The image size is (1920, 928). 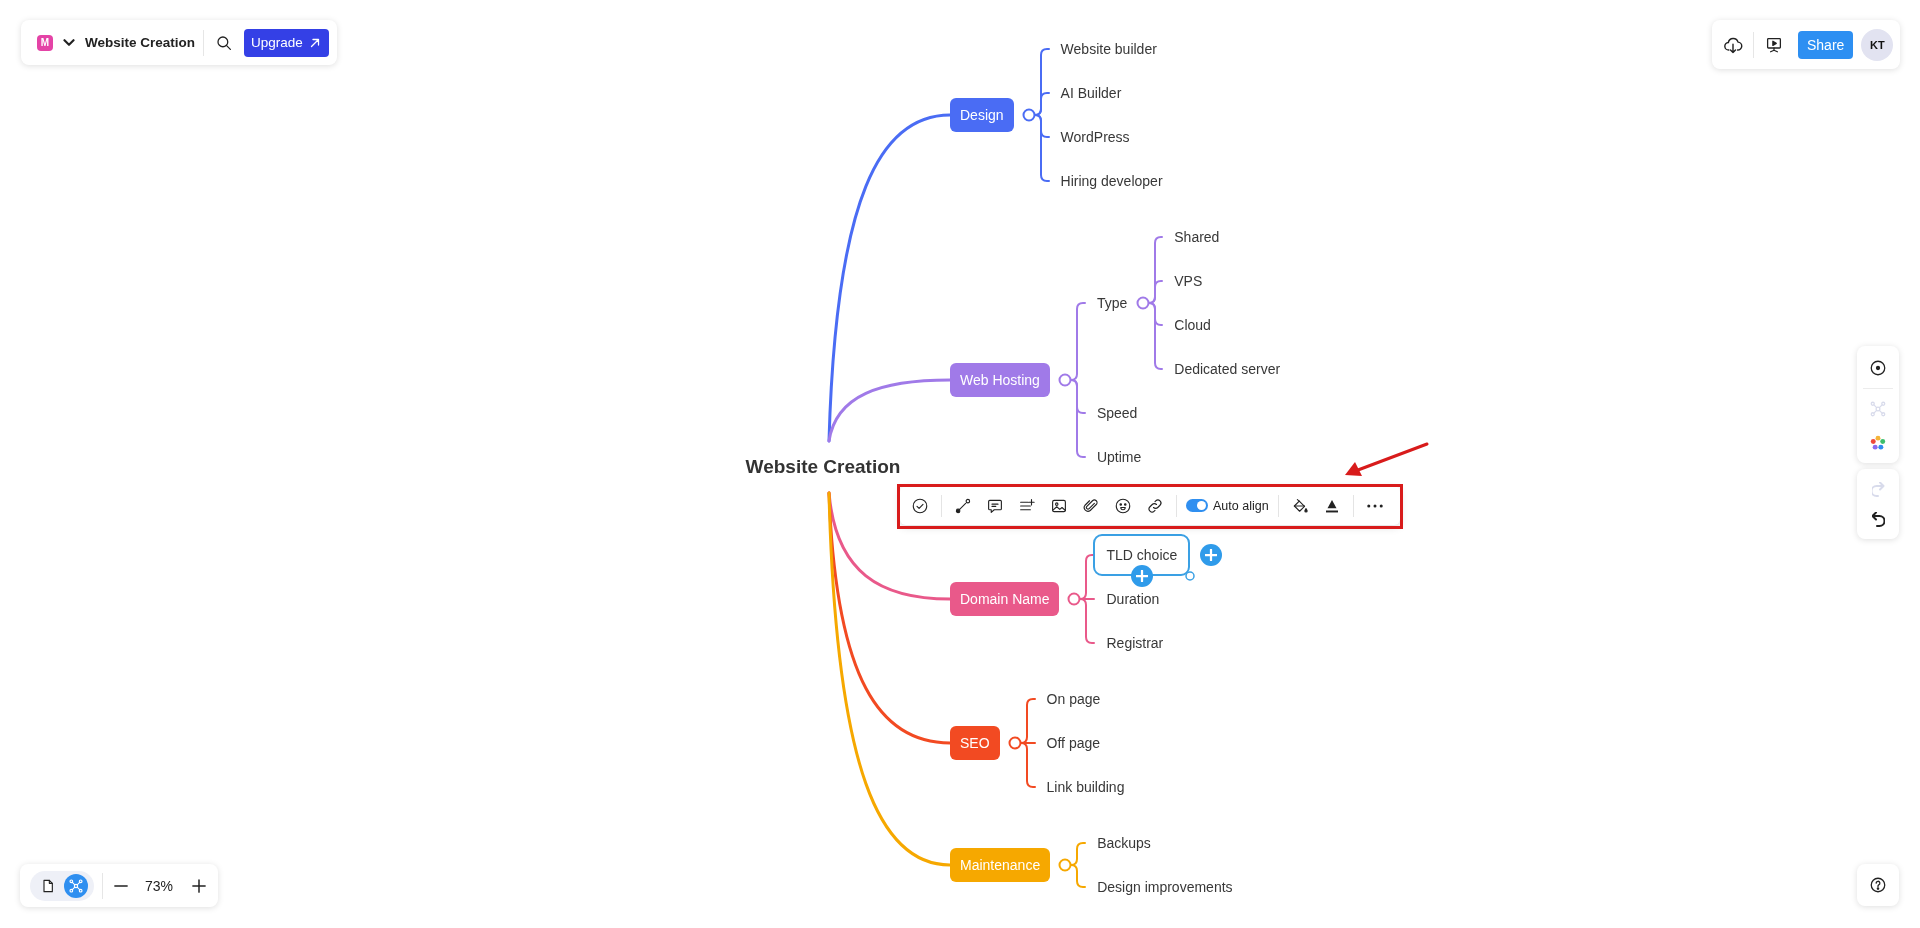 I want to click on resize-handle-icon, so click(x=1190, y=576).